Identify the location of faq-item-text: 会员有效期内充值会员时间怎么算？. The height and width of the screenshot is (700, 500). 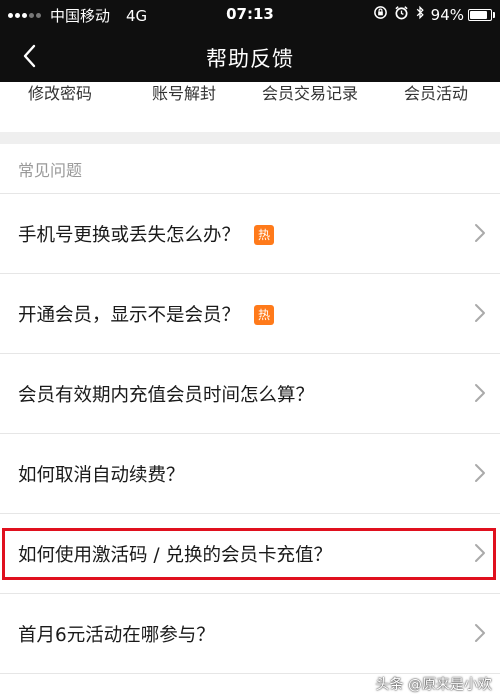
(166, 395).